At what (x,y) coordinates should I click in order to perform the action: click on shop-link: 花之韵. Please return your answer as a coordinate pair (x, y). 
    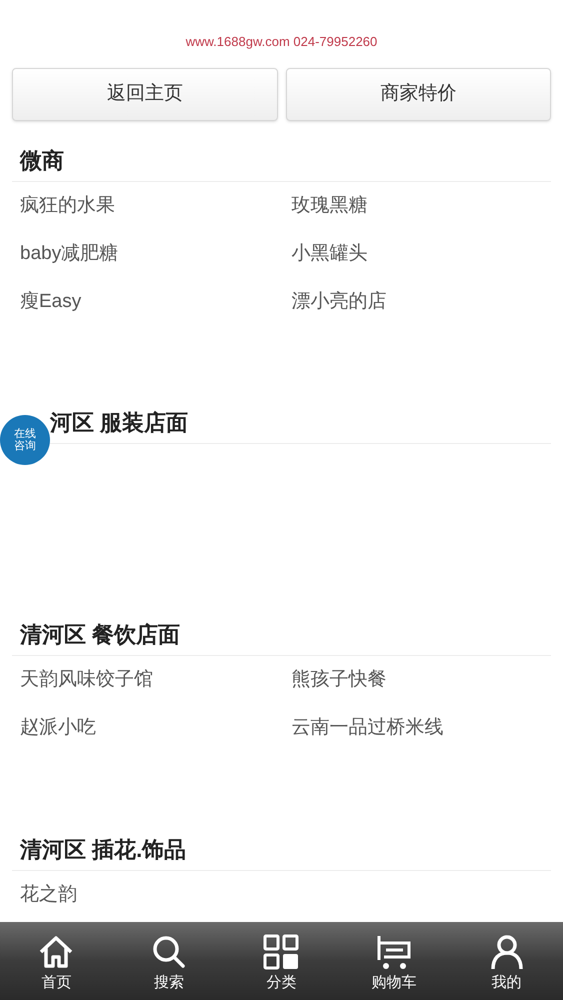
    Looking at the image, I should click on (48, 895).